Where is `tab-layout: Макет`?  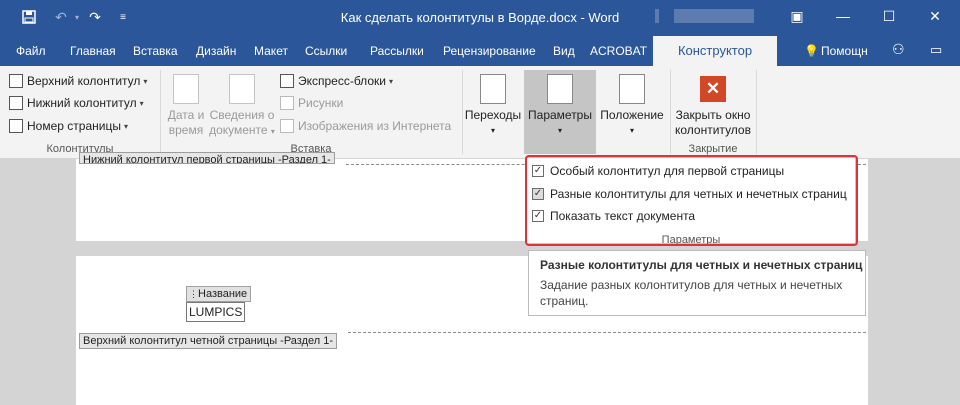 tab-layout: Макет is located at coordinates (271, 51).